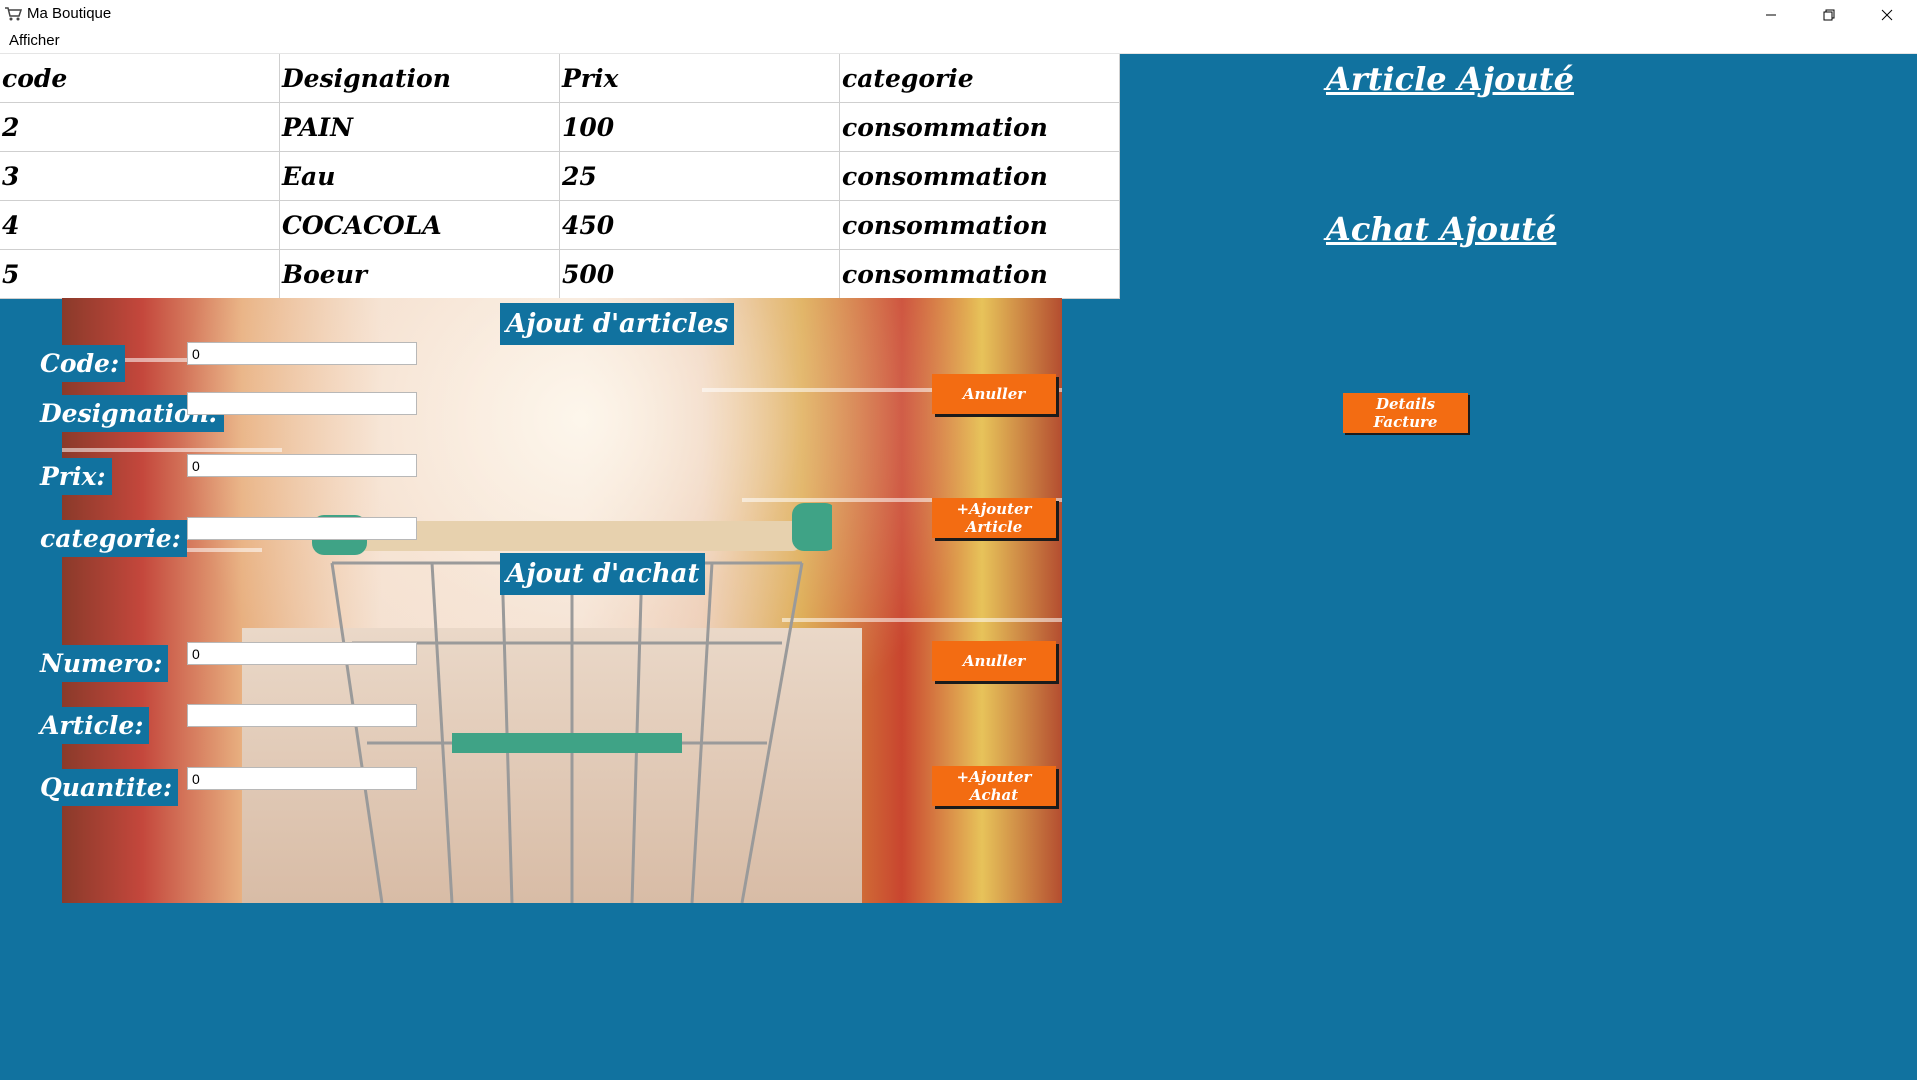  What do you see at coordinates (92, 725) in the screenshot?
I see `article-label: Article:` at bounding box center [92, 725].